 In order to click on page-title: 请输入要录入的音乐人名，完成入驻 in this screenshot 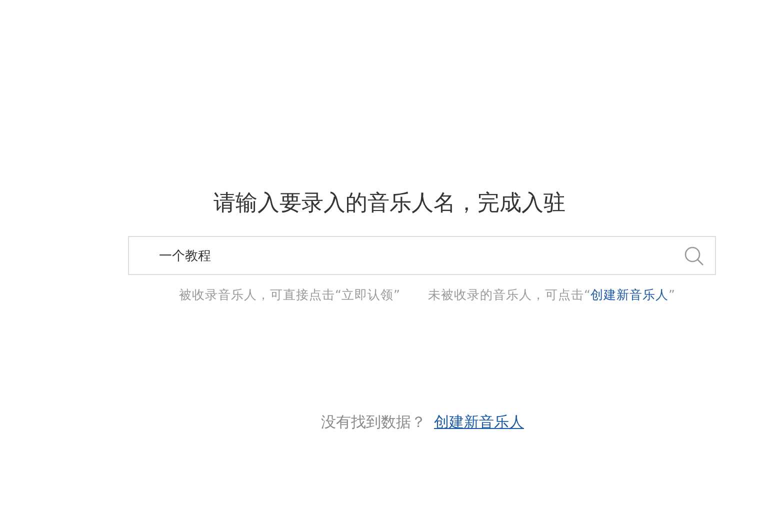, I will do `click(390, 204)`.